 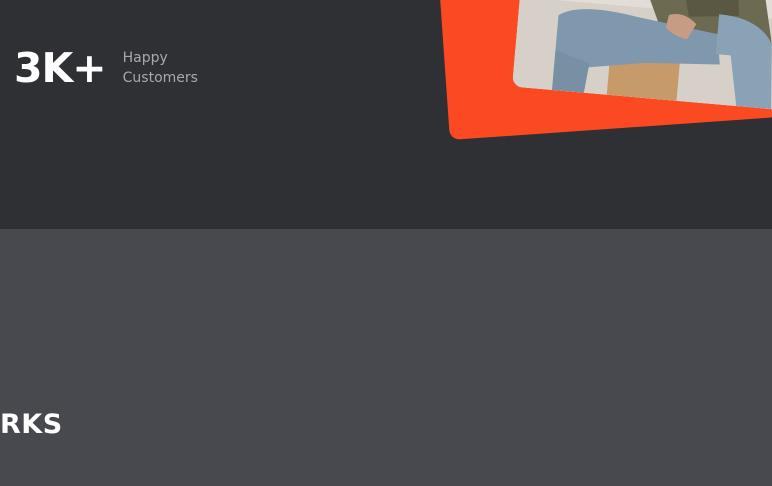 I want to click on stat-label: Happy Customers, so click(x=160, y=68).